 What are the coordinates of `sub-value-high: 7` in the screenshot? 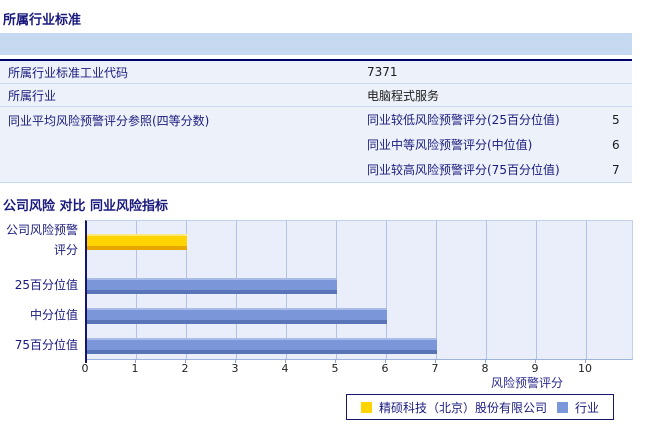 It's located at (616, 169).